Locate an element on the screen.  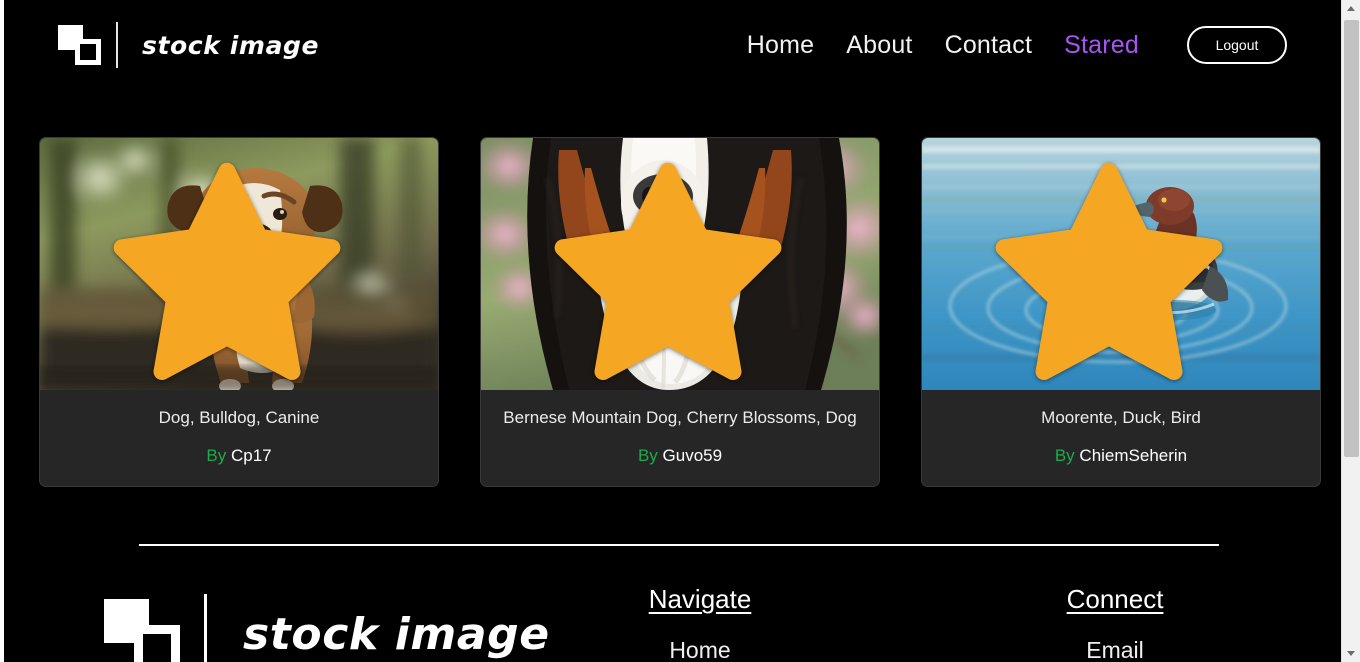
card-title: Moorente, Duck, Bird is located at coordinates (1121, 417).